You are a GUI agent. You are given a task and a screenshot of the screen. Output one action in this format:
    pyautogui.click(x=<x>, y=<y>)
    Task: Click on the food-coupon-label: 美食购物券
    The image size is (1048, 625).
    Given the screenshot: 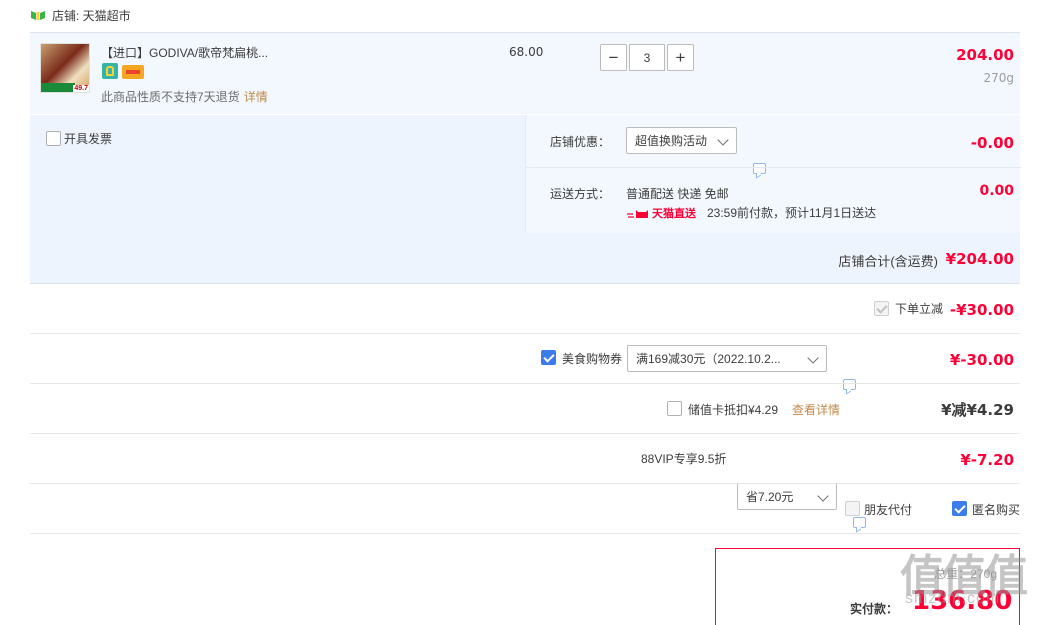 What is the action you would take?
    pyautogui.click(x=592, y=359)
    